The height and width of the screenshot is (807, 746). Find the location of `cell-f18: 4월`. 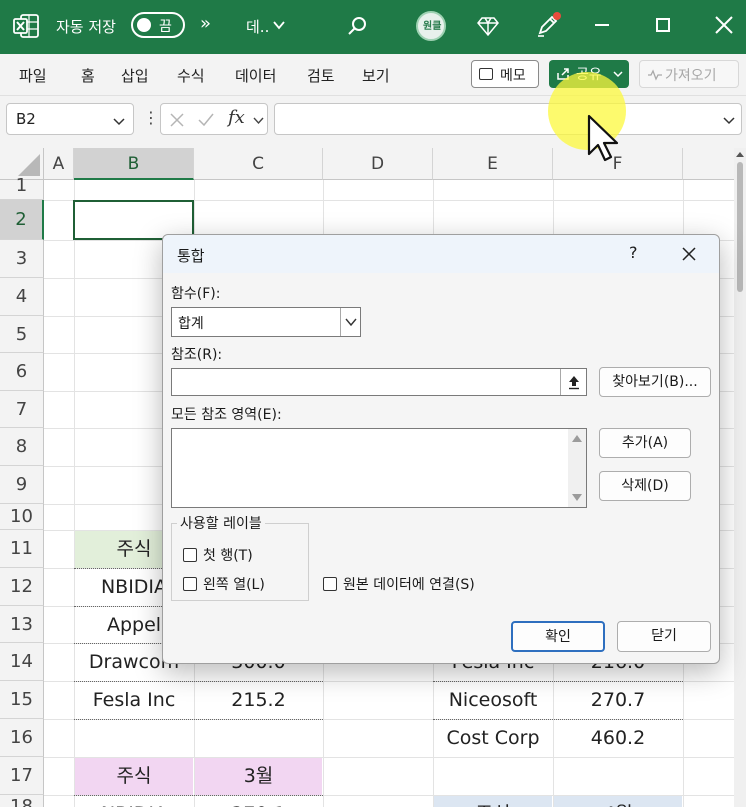

cell-f18: 4월 is located at coordinates (618, 801).